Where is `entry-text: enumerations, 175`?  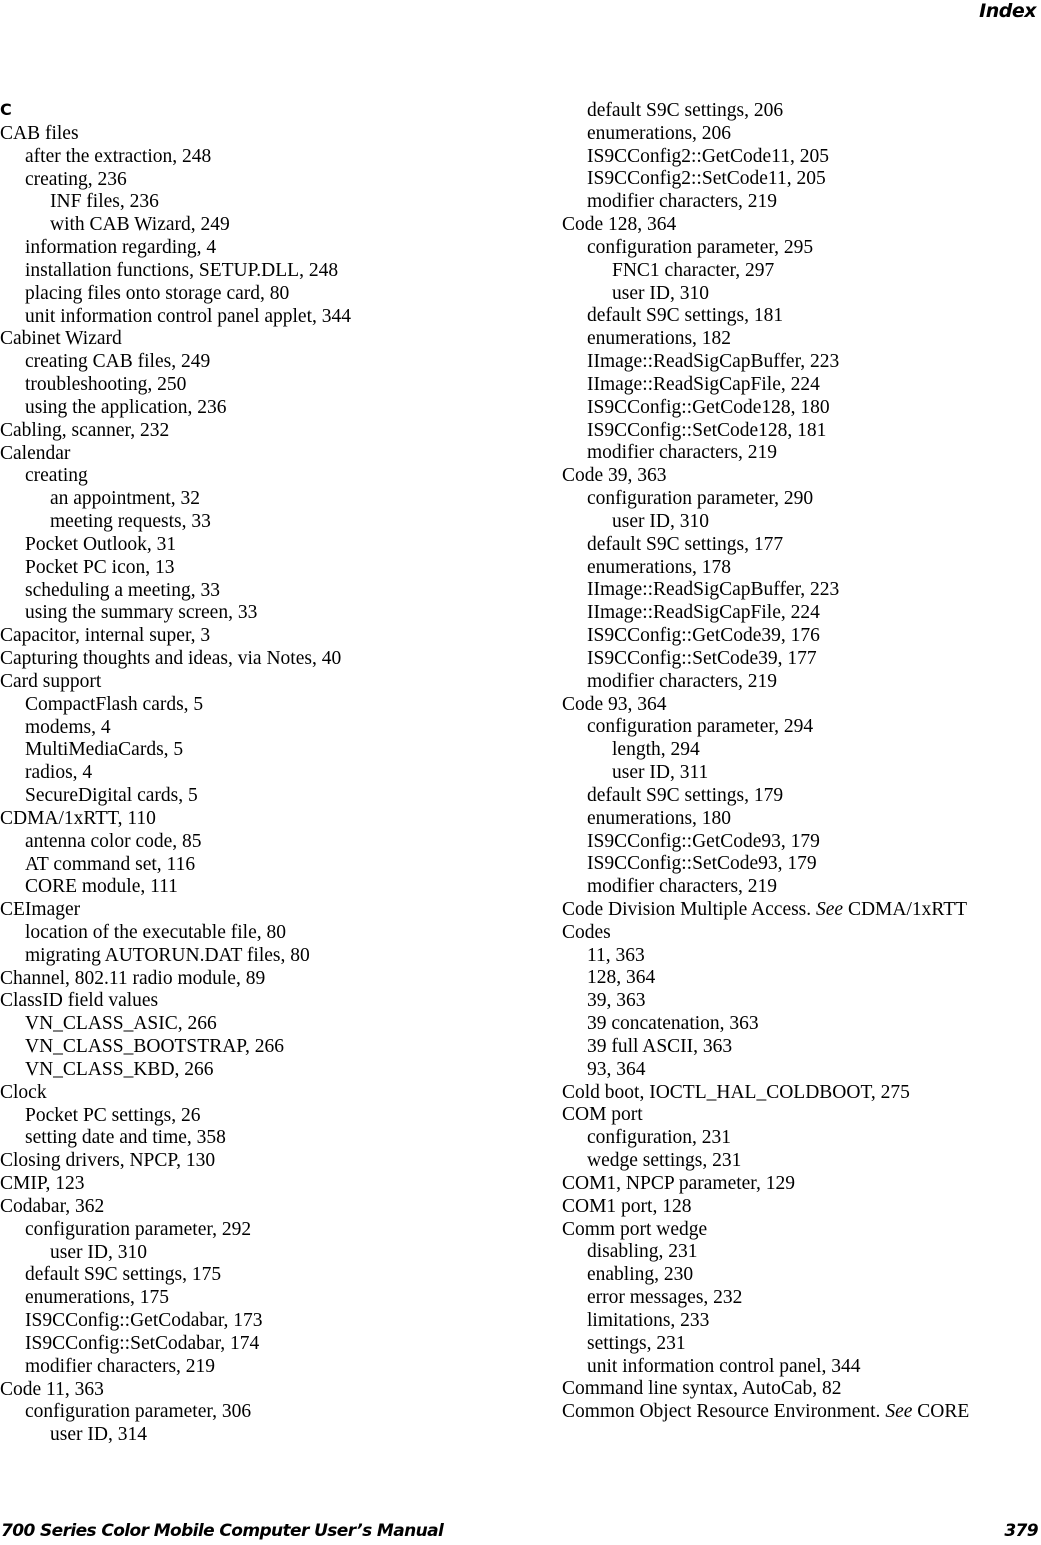
entry-text: enumerations, 175 is located at coordinates (97, 1298).